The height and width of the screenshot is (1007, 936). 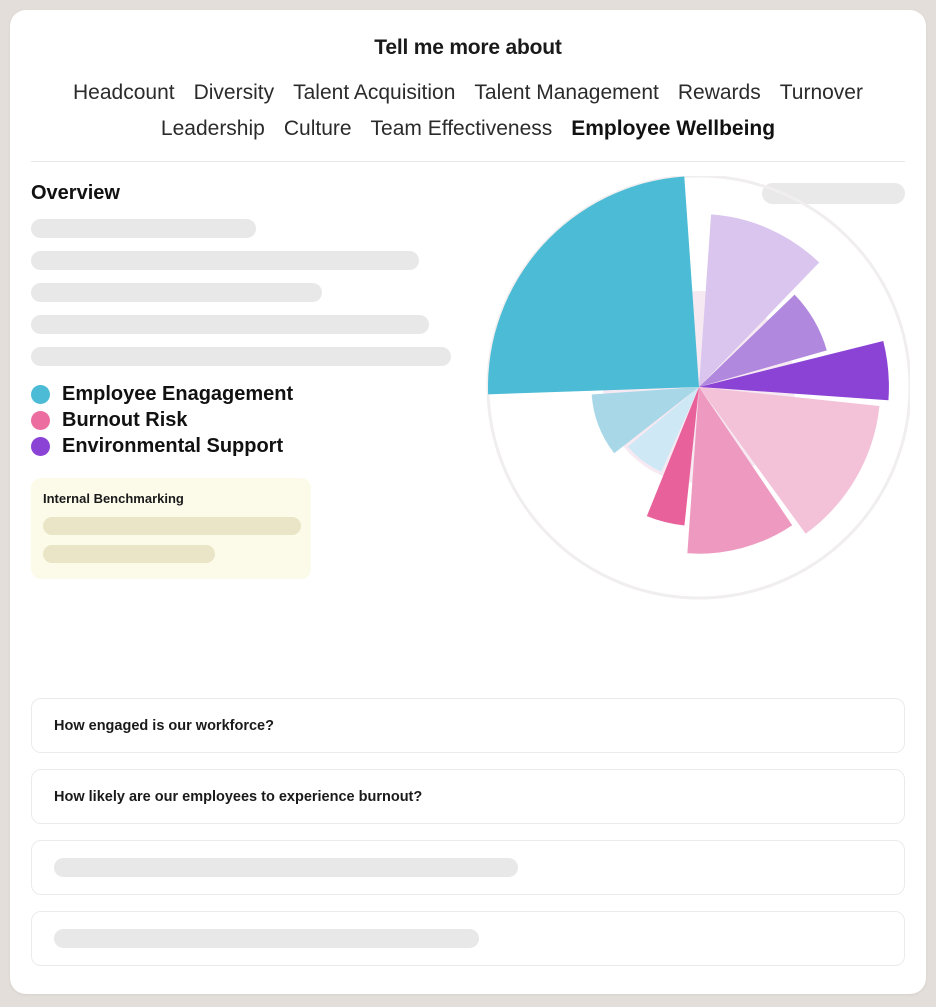 What do you see at coordinates (213, 129) in the screenshot?
I see `tab-leadership: Leadership` at bounding box center [213, 129].